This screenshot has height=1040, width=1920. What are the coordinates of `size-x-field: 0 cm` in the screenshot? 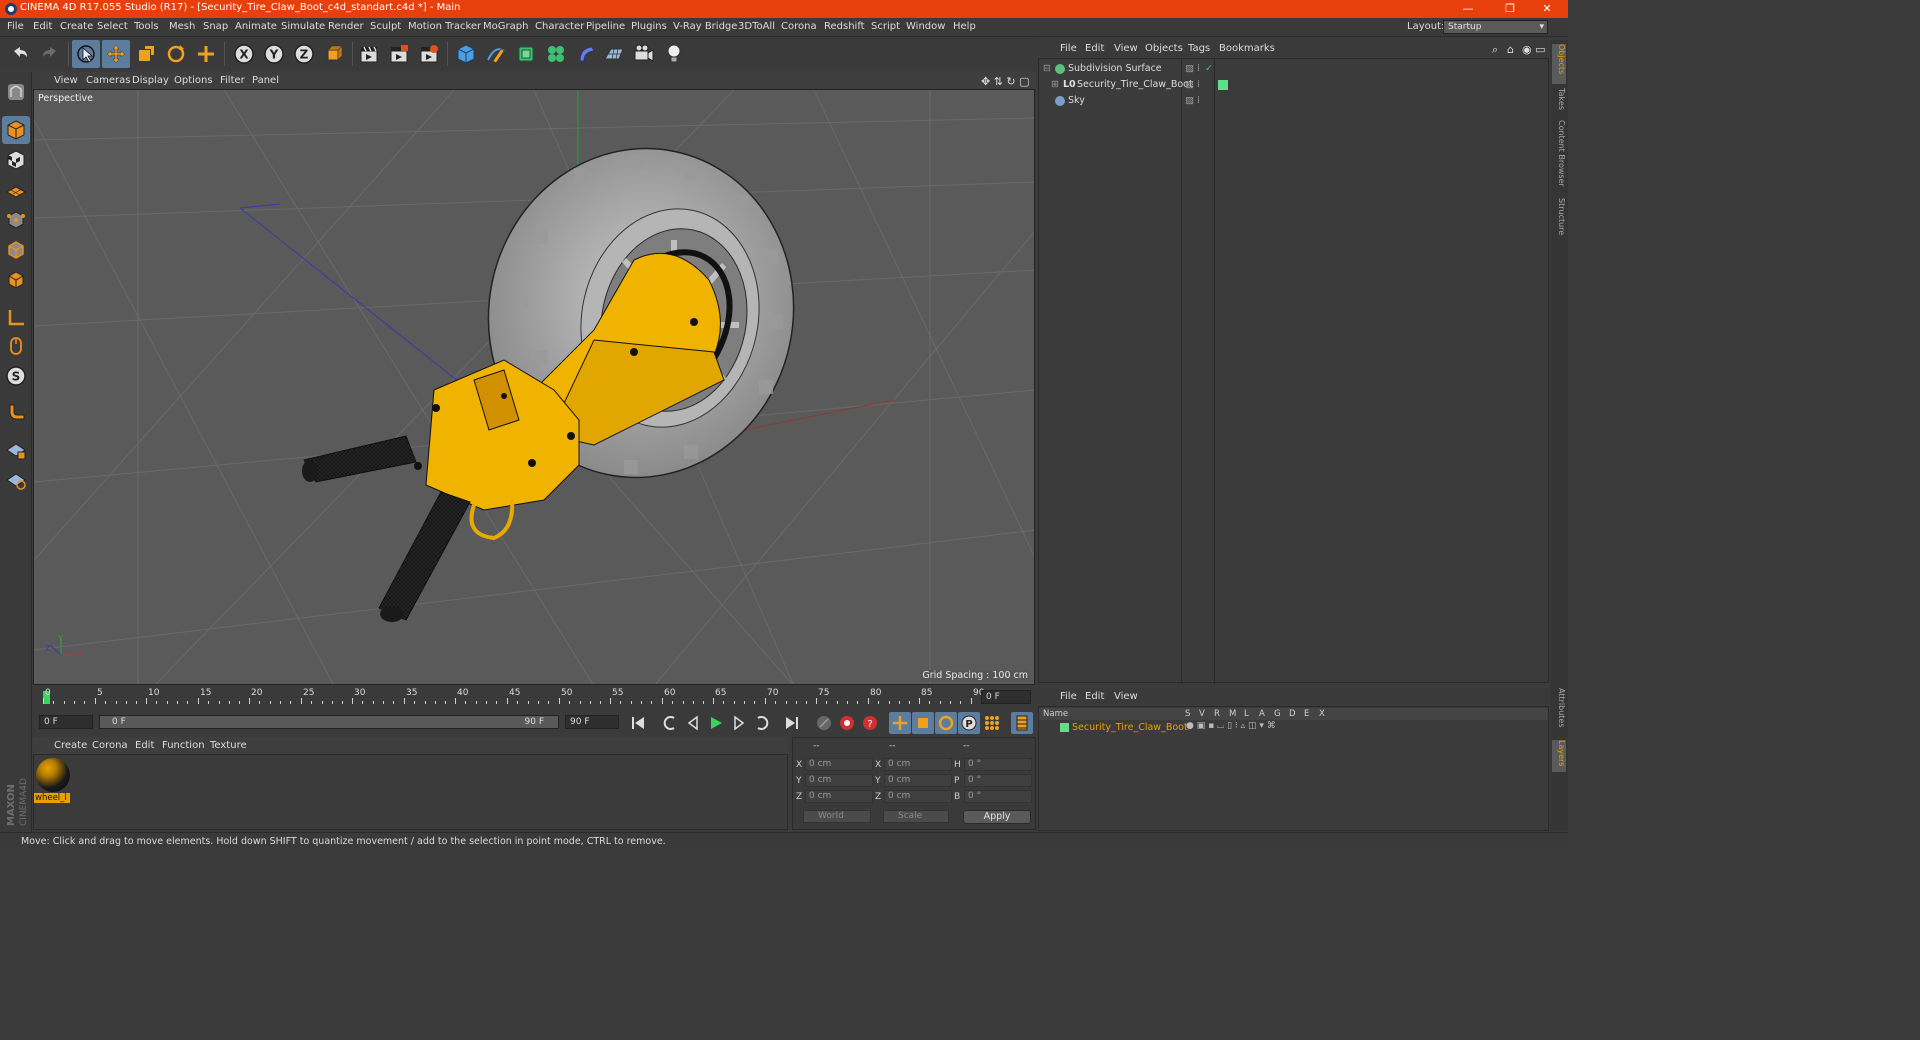 It's located at (918, 764).